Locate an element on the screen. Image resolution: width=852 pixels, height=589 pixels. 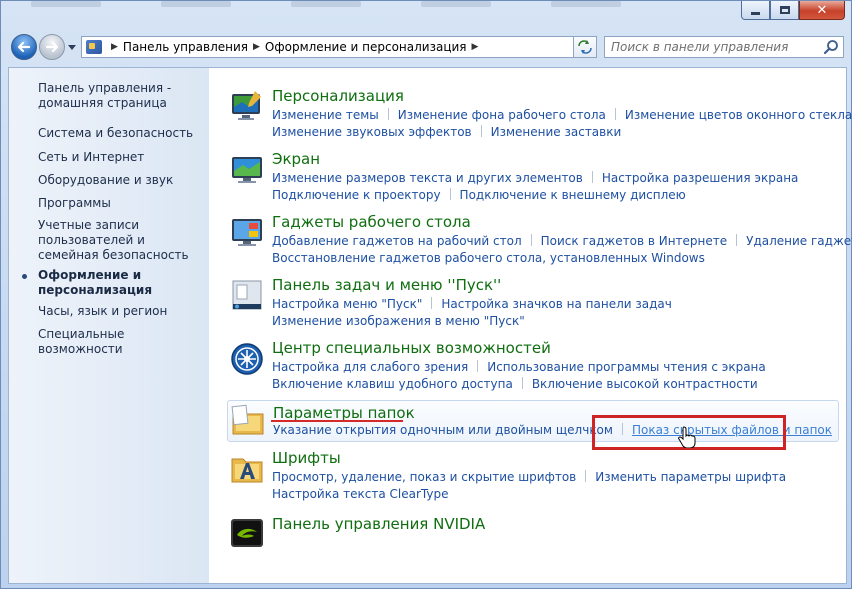
category-title: Экран is located at coordinates (296, 159).